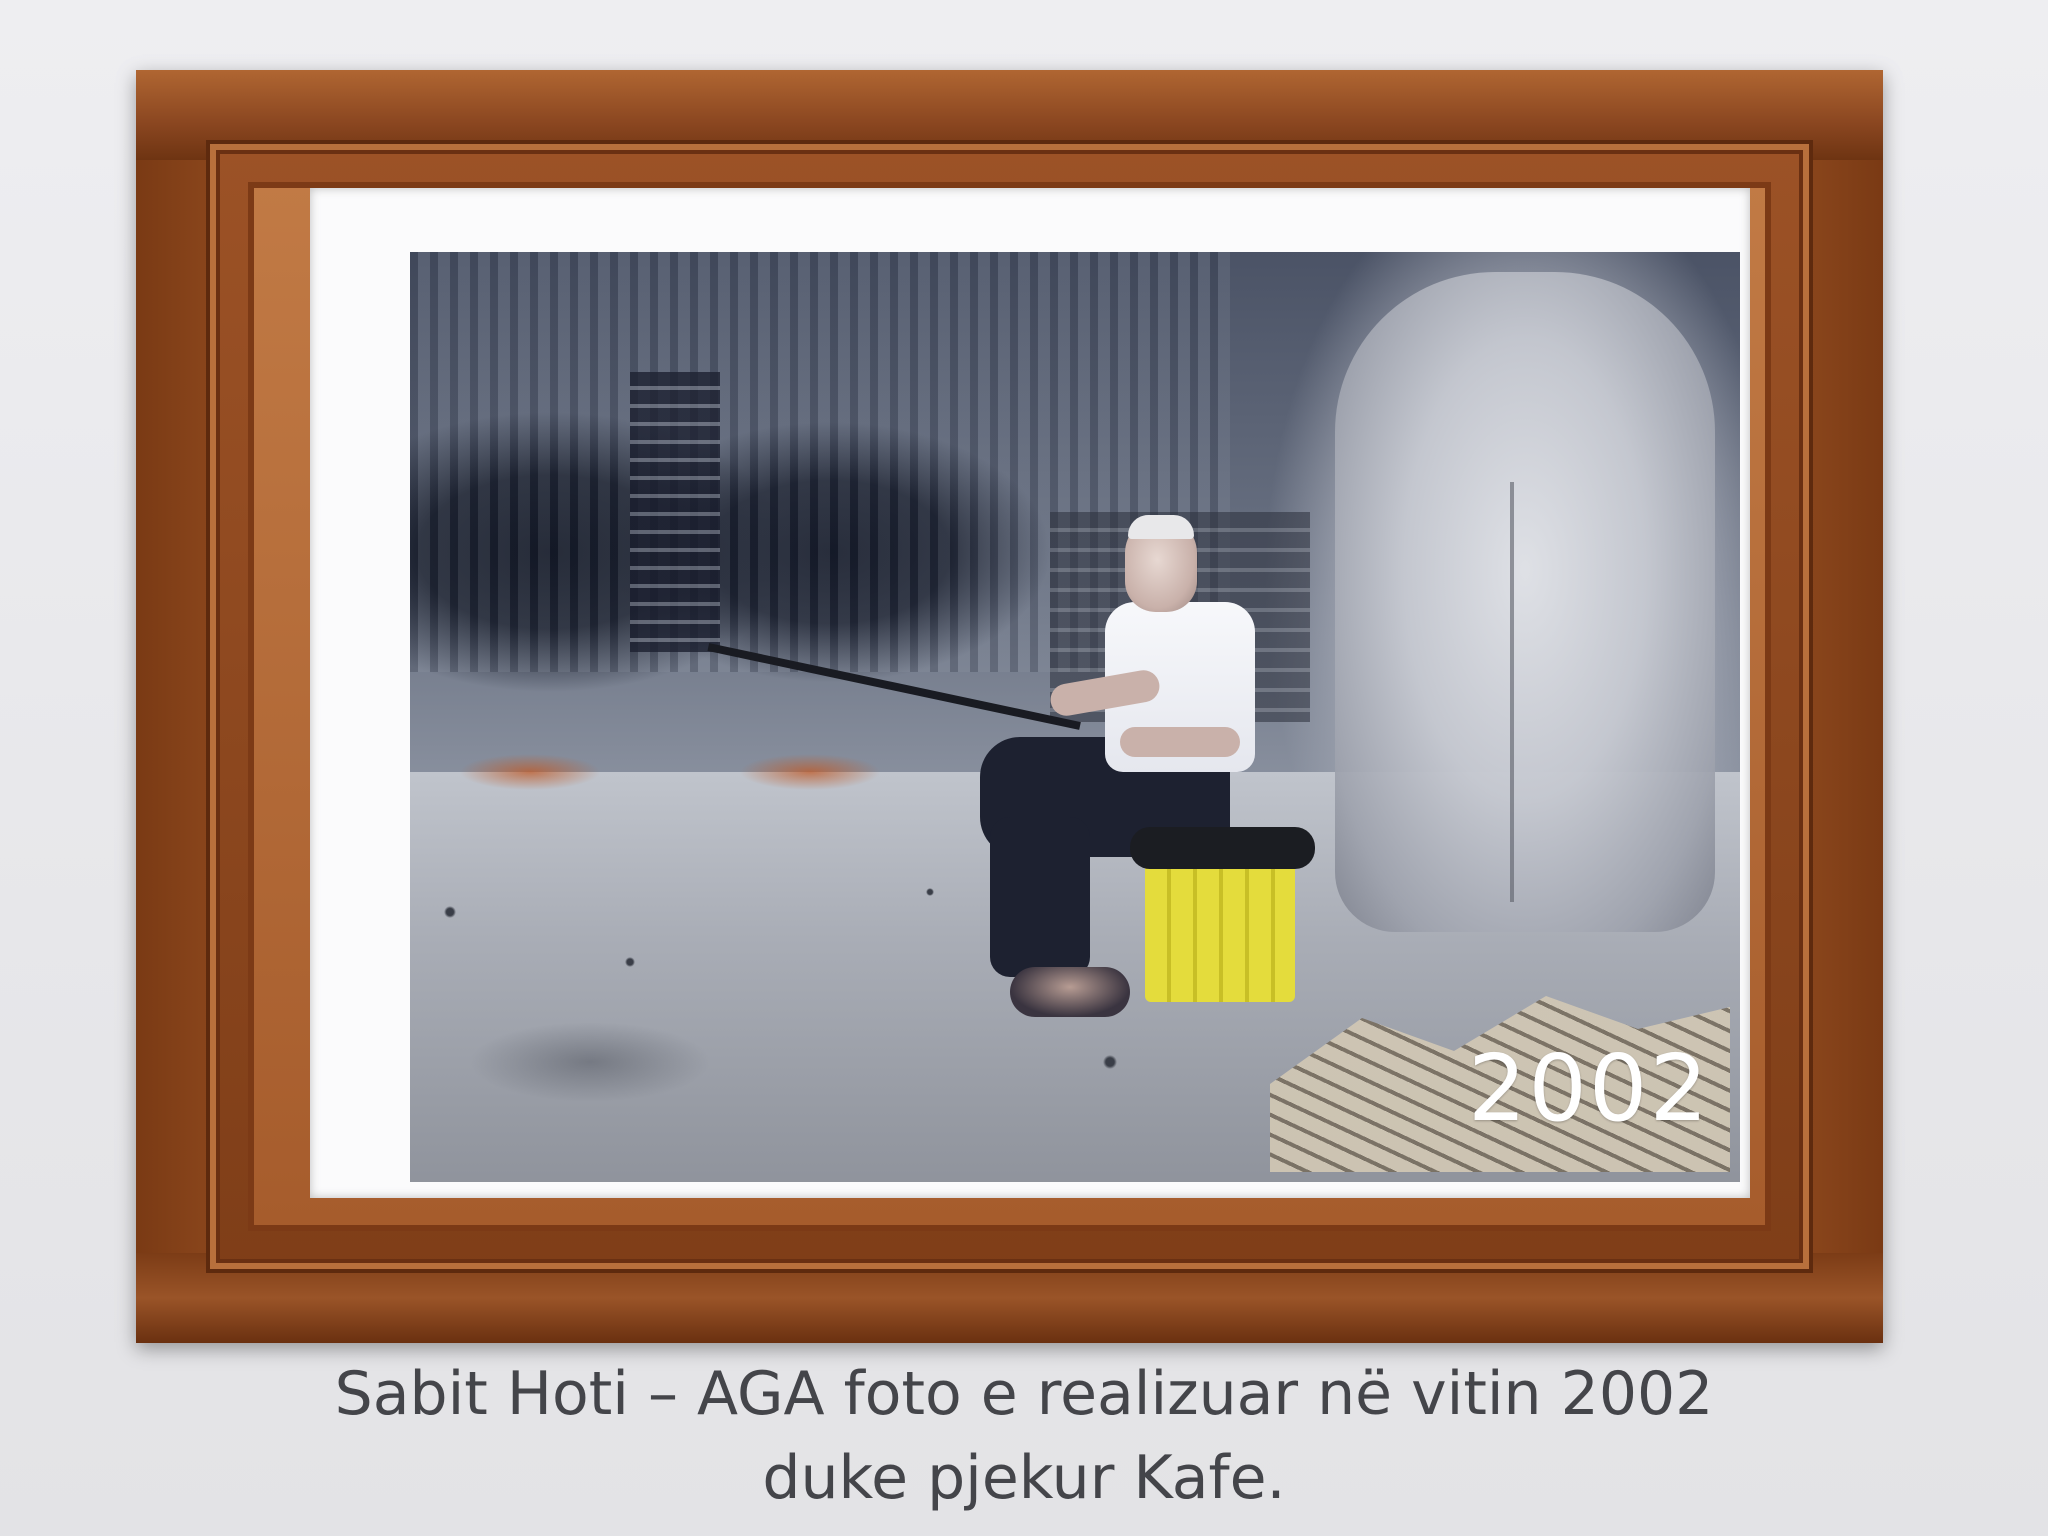 Image resolution: width=2048 pixels, height=1536 pixels. I want to click on man-sandals, so click(1070, 992).